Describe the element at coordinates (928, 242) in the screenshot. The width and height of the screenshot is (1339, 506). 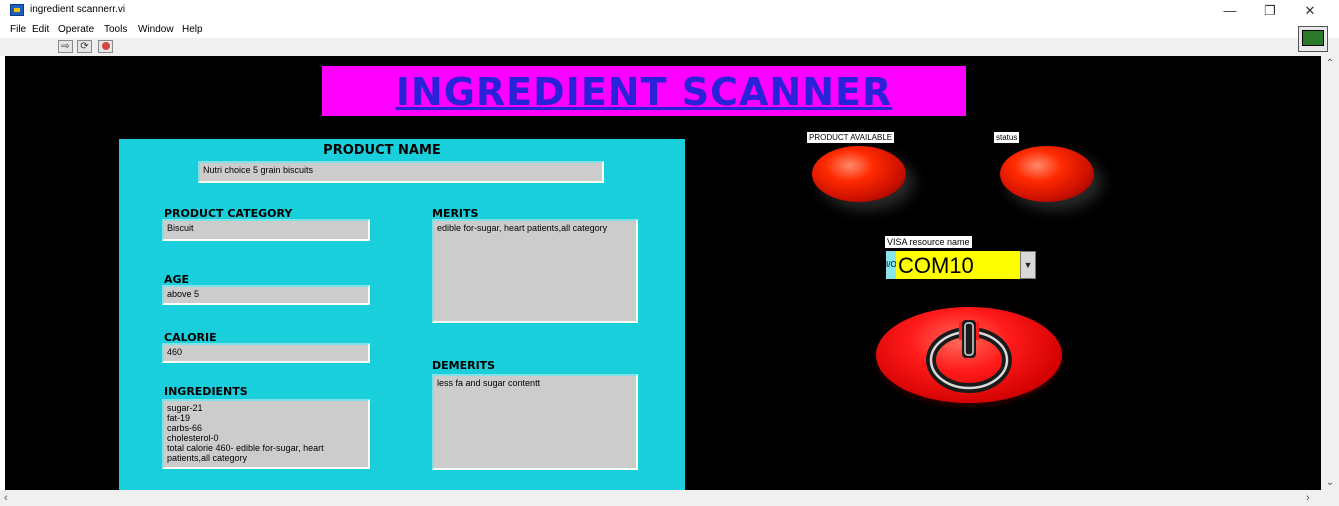
I see `visa-resource-label: VISA resource name` at that location.